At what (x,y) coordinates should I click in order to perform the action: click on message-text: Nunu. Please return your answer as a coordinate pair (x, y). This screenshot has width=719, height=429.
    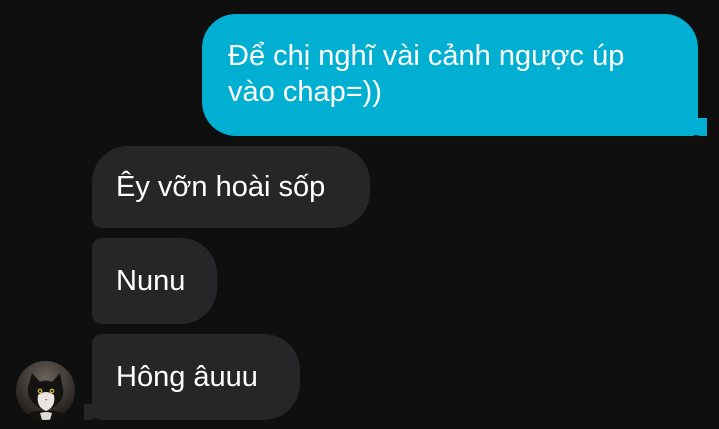
    Looking at the image, I should click on (151, 281).